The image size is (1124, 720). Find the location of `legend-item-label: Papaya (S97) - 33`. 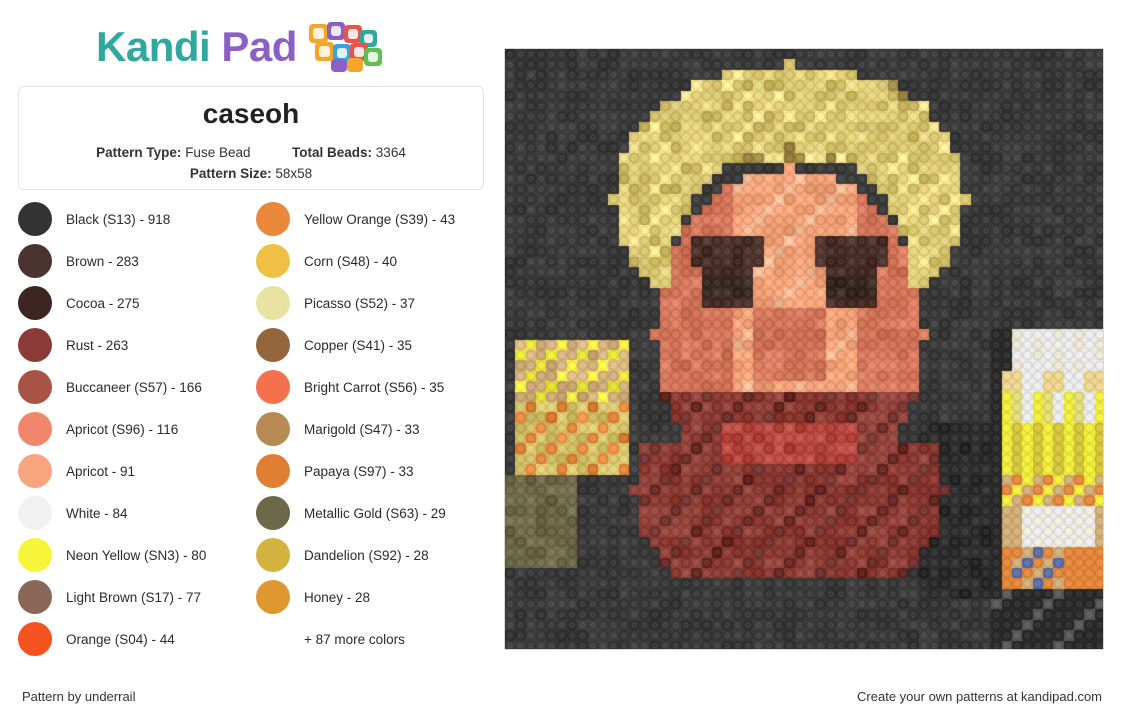

legend-item-label: Papaya (S97) - 33 is located at coordinates (359, 471).